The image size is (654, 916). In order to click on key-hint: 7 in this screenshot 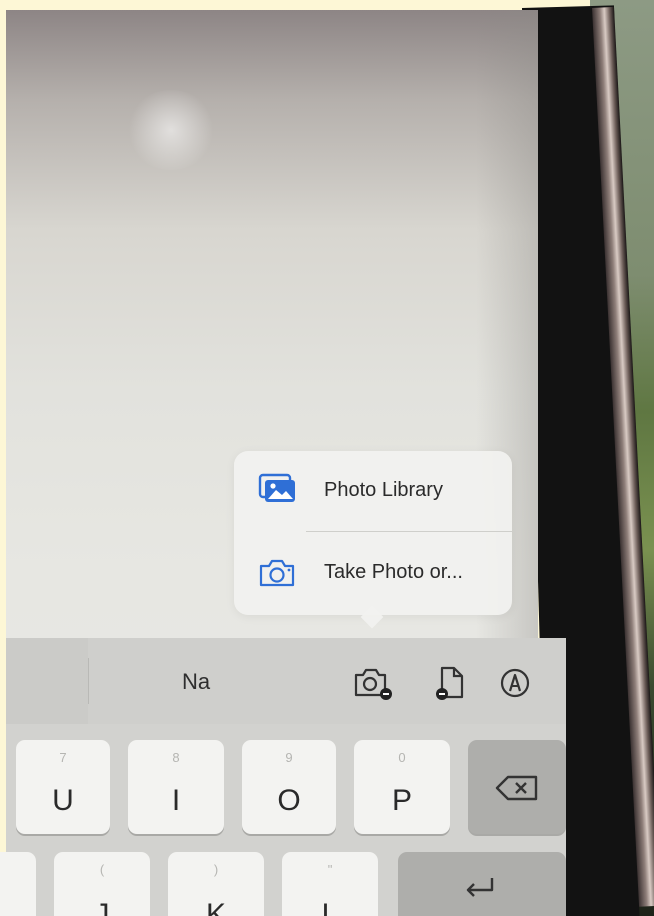, I will do `click(63, 757)`.